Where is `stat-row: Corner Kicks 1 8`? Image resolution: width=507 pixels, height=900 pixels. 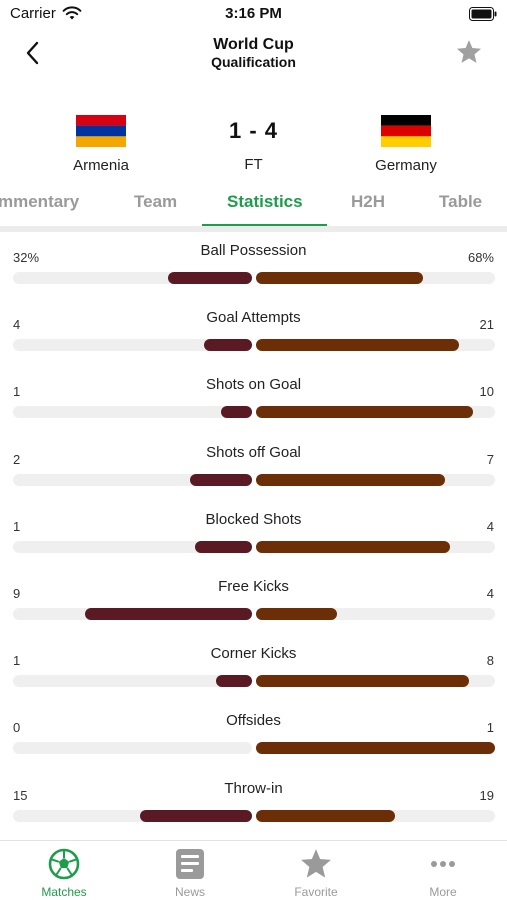 stat-row: Corner Kicks 1 8 is located at coordinates (253, 668).